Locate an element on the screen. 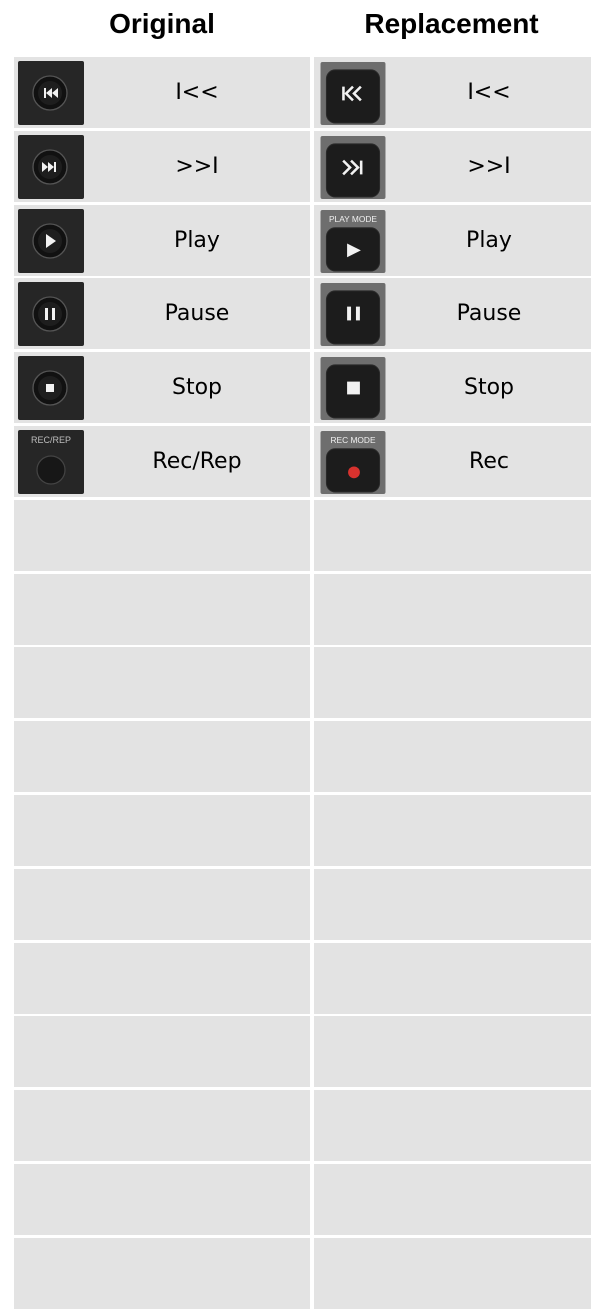 The height and width of the screenshot is (1309, 591). table-row: Play PLAY MODE Play is located at coordinates (295, 240).